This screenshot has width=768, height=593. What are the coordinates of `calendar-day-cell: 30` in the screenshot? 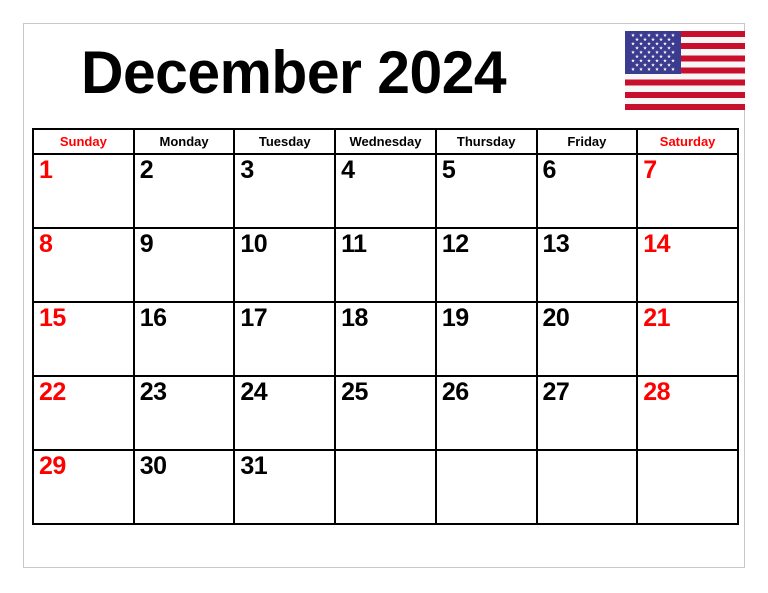 It's located at (184, 487).